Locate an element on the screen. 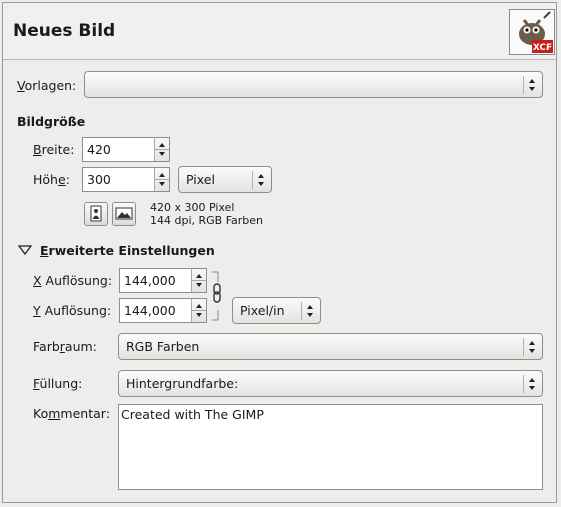 This screenshot has width=561, height=507. colorspace-combo: RGB Farben is located at coordinates (330, 346).